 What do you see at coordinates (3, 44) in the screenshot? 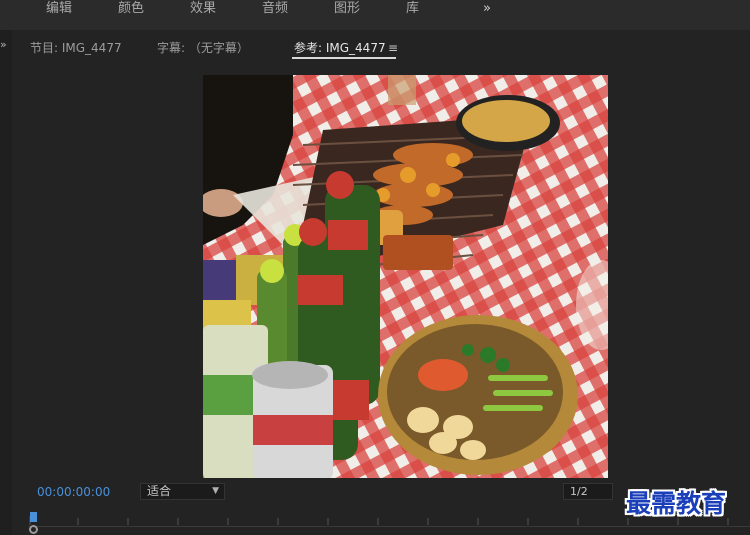
I see `expand-panel-chevron-icon: »` at bounding box center [3, 44].